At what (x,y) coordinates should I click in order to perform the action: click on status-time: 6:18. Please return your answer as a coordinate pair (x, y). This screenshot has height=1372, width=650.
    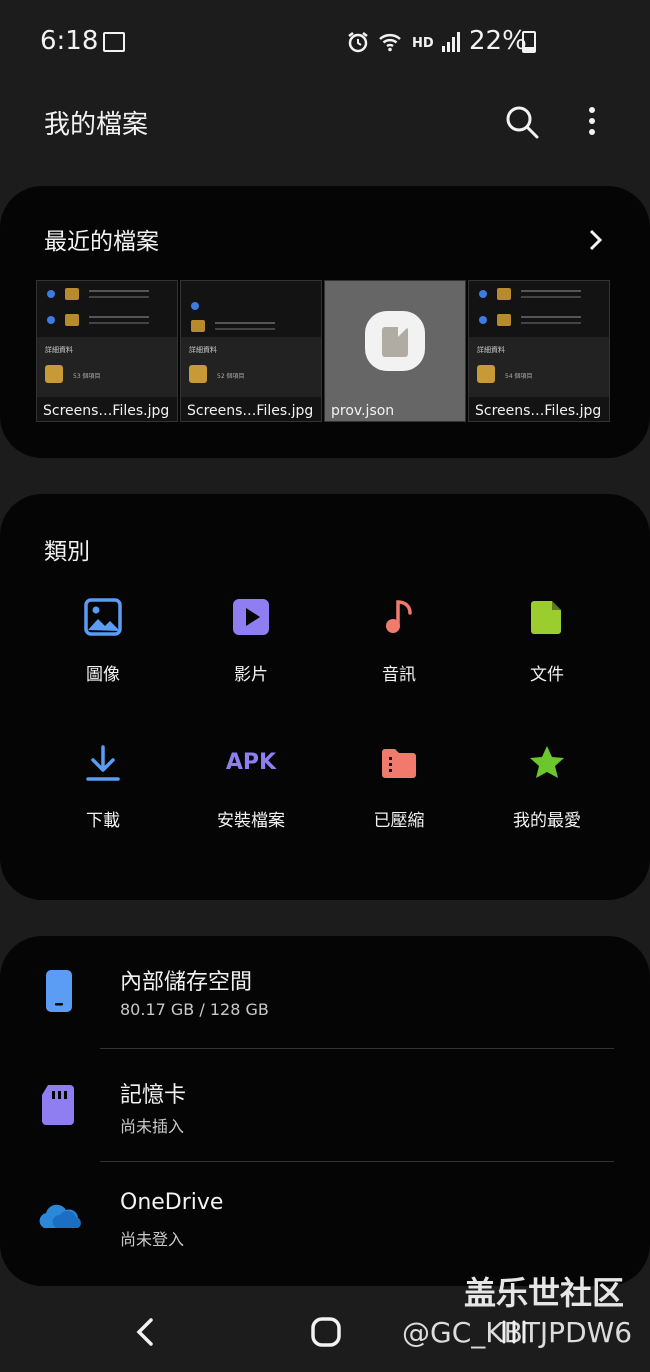
    Looking at the image, I should click on (69, 41).